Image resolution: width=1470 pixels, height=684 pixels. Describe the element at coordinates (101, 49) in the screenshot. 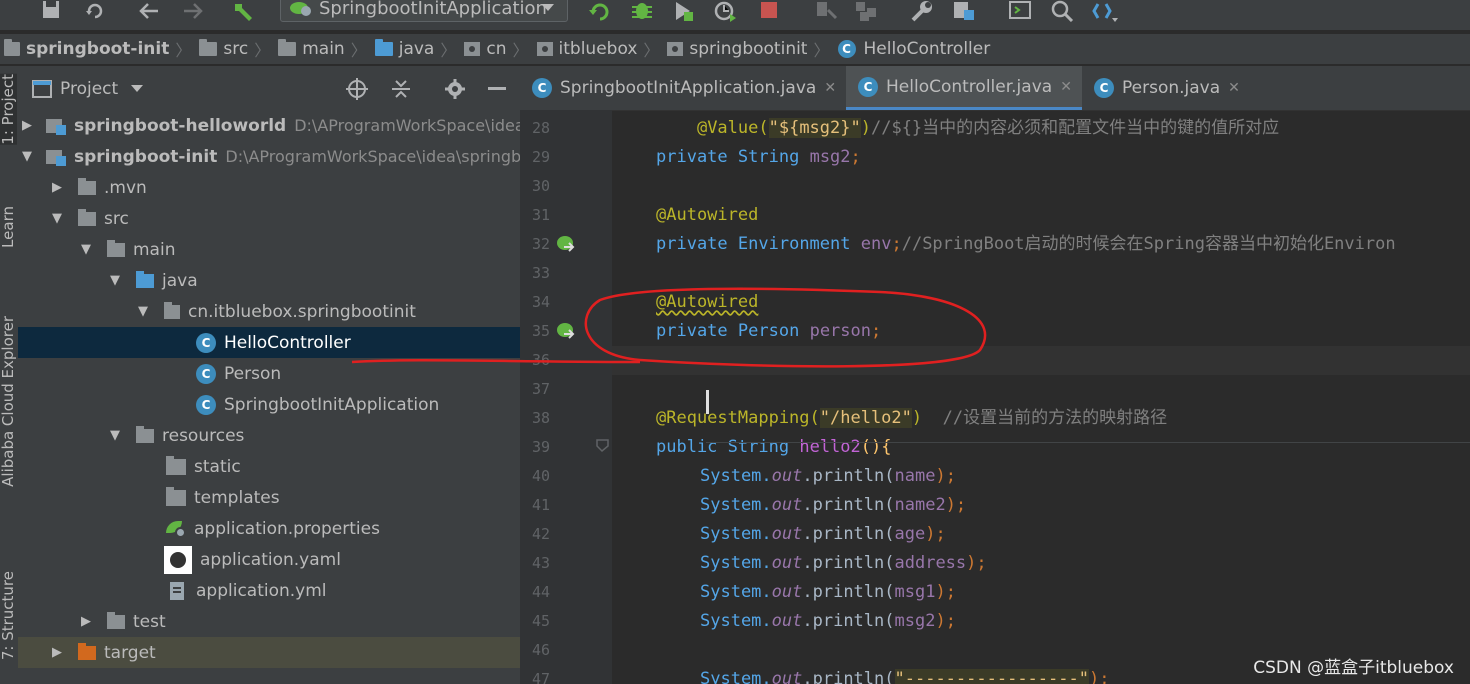

I see `breadcrumb-item-module: springboot-init 〉` at that location.